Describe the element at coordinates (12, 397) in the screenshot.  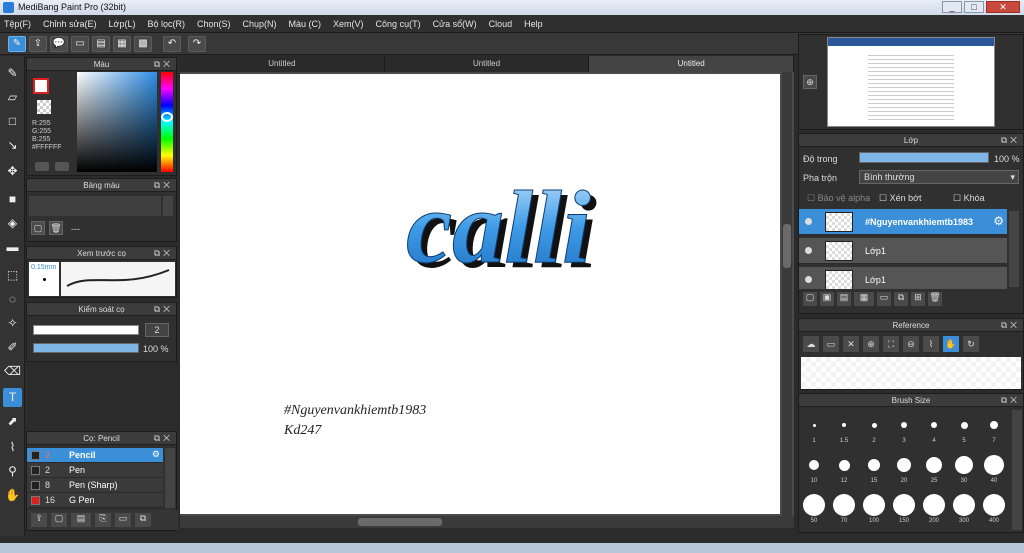
I see `text-tool-icon: T` at that location.